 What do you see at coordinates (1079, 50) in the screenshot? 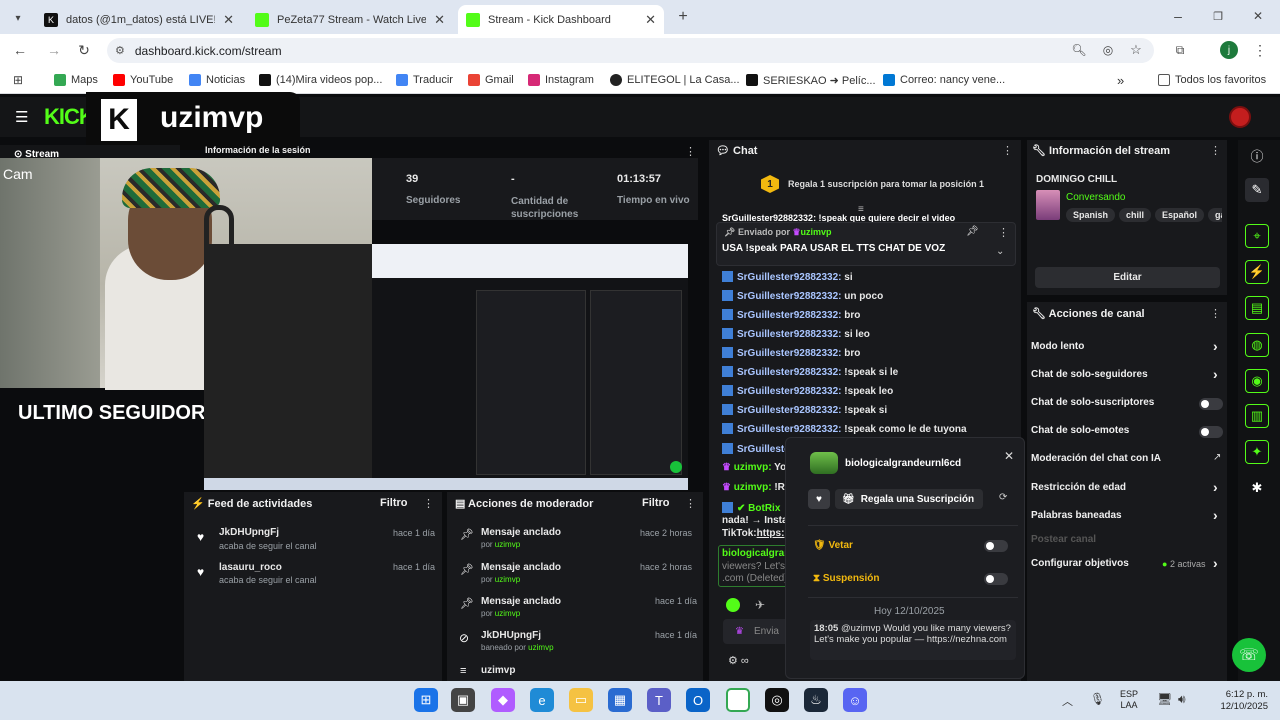
I see `zoom-icon: 🔍︎` at bounding box center [1079, 50].